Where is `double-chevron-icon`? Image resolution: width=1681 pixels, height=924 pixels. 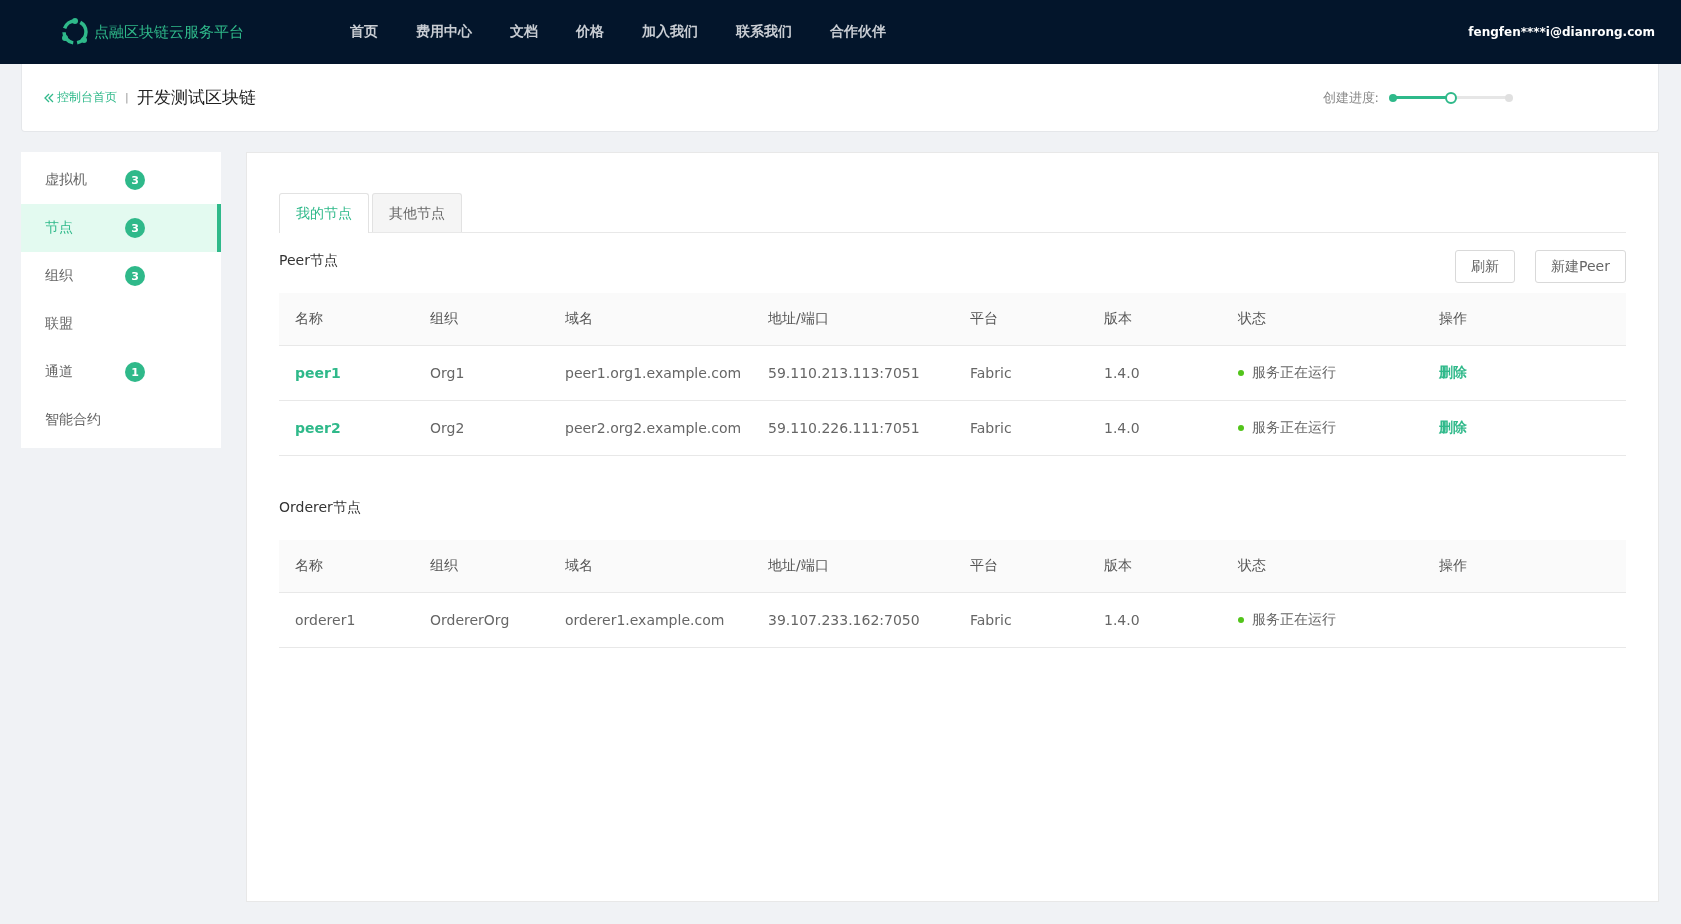 double-chevron-icon is located at coordinates (49, 97).